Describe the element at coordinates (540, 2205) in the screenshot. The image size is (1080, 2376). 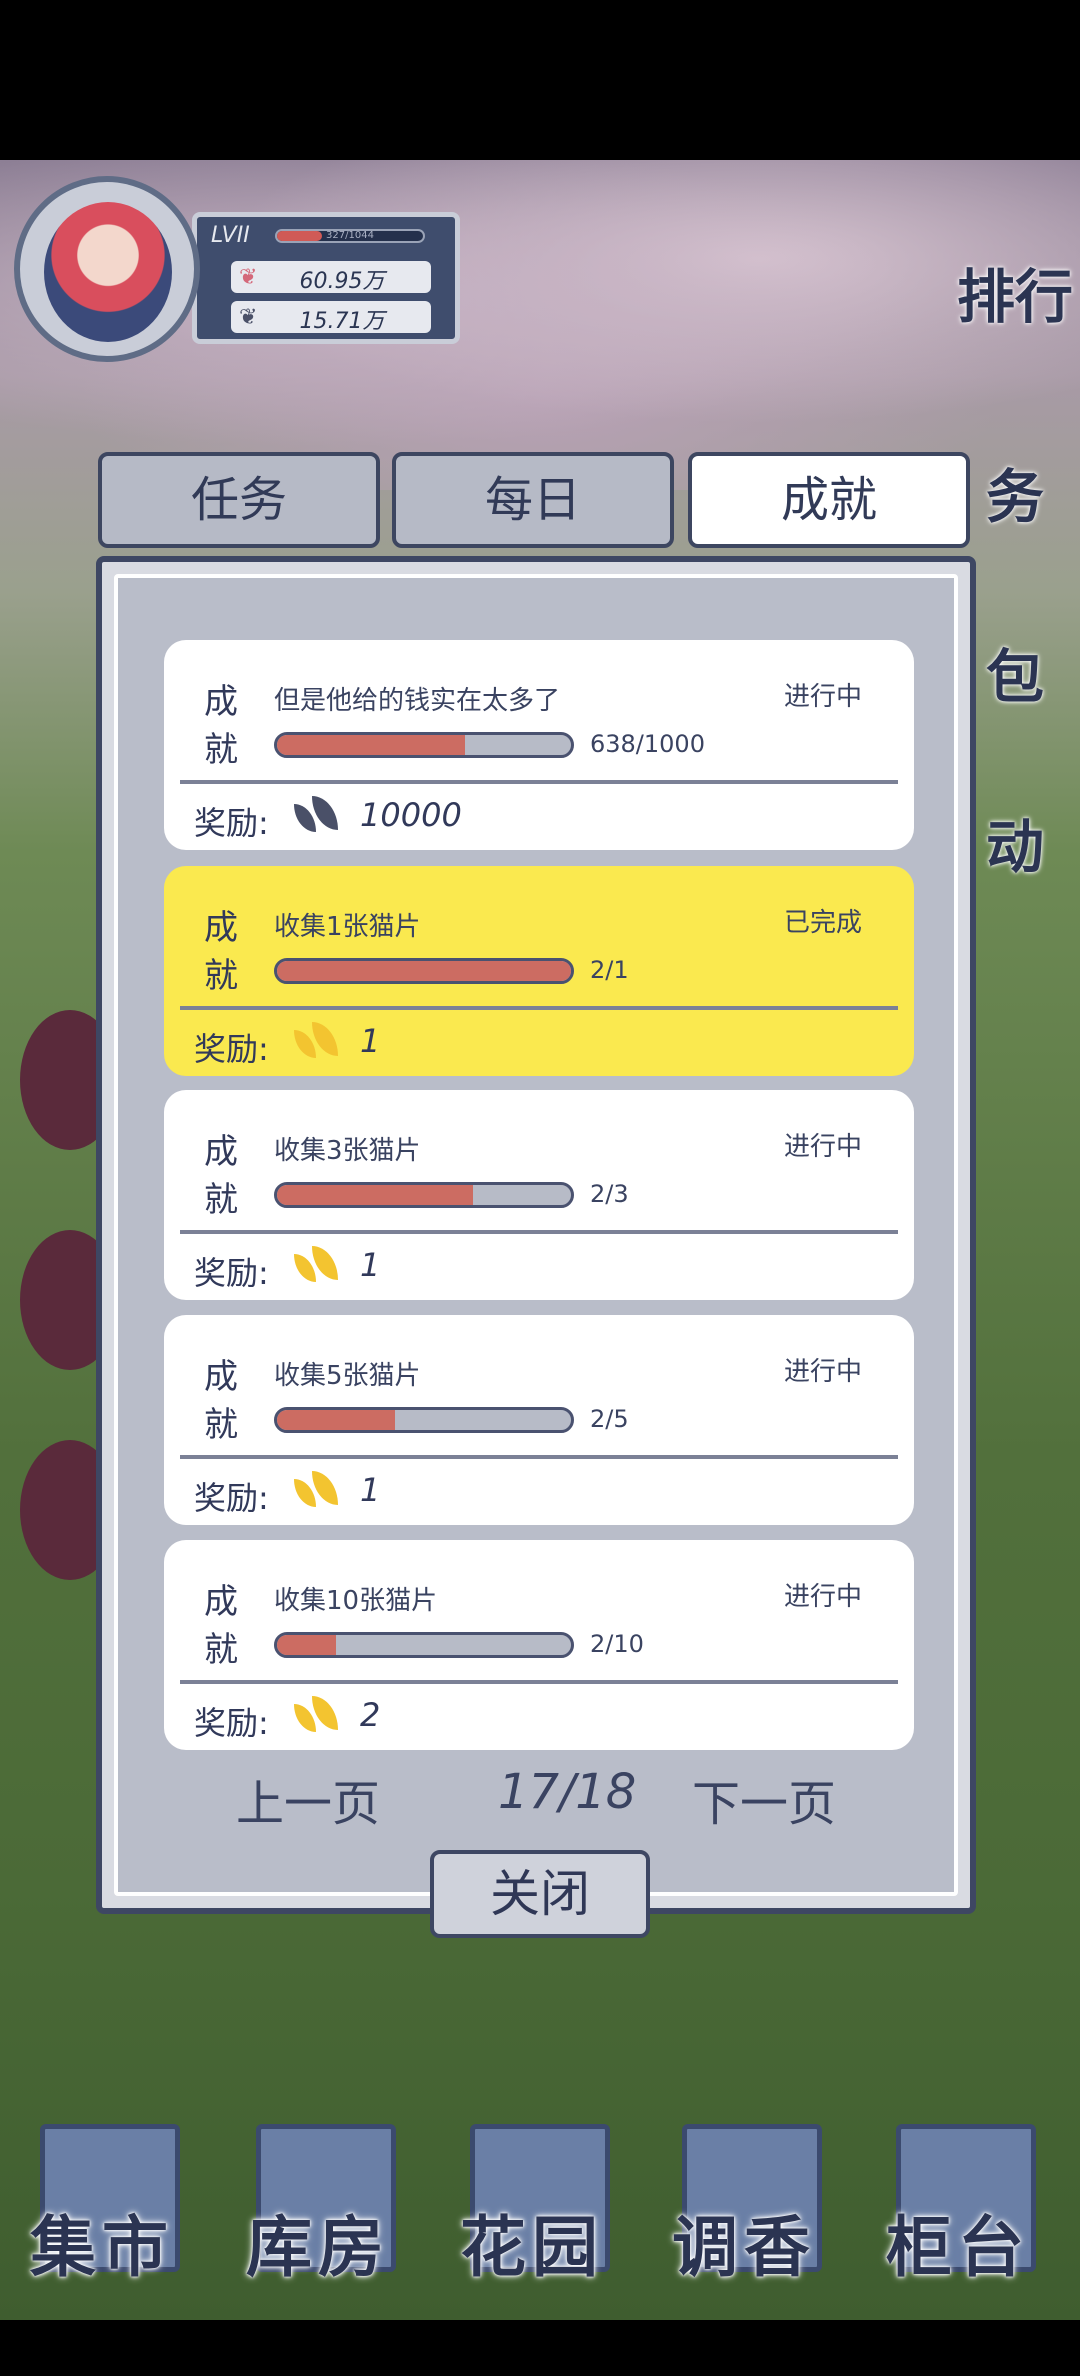
I see `nav-garden: 花园` at that location.